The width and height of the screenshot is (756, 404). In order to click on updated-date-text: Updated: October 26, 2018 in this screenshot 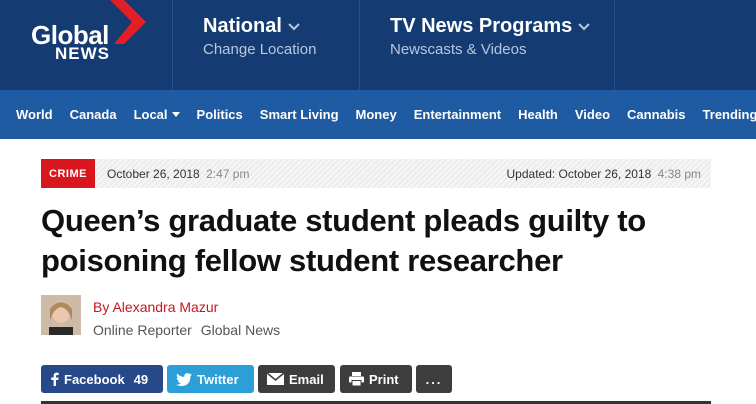, I will do `click(579, 173)`.